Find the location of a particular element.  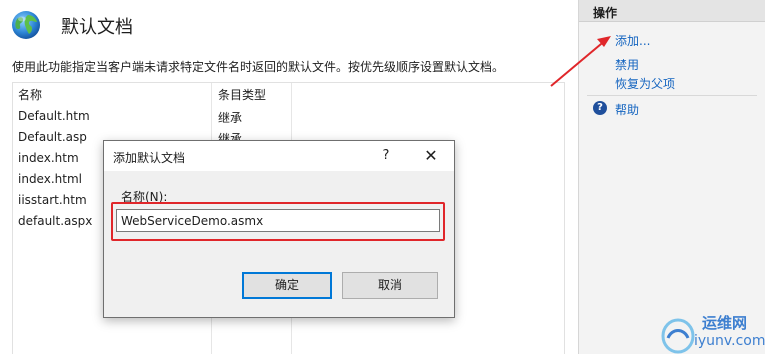

globe-icon is located at coordinates (26, 25).